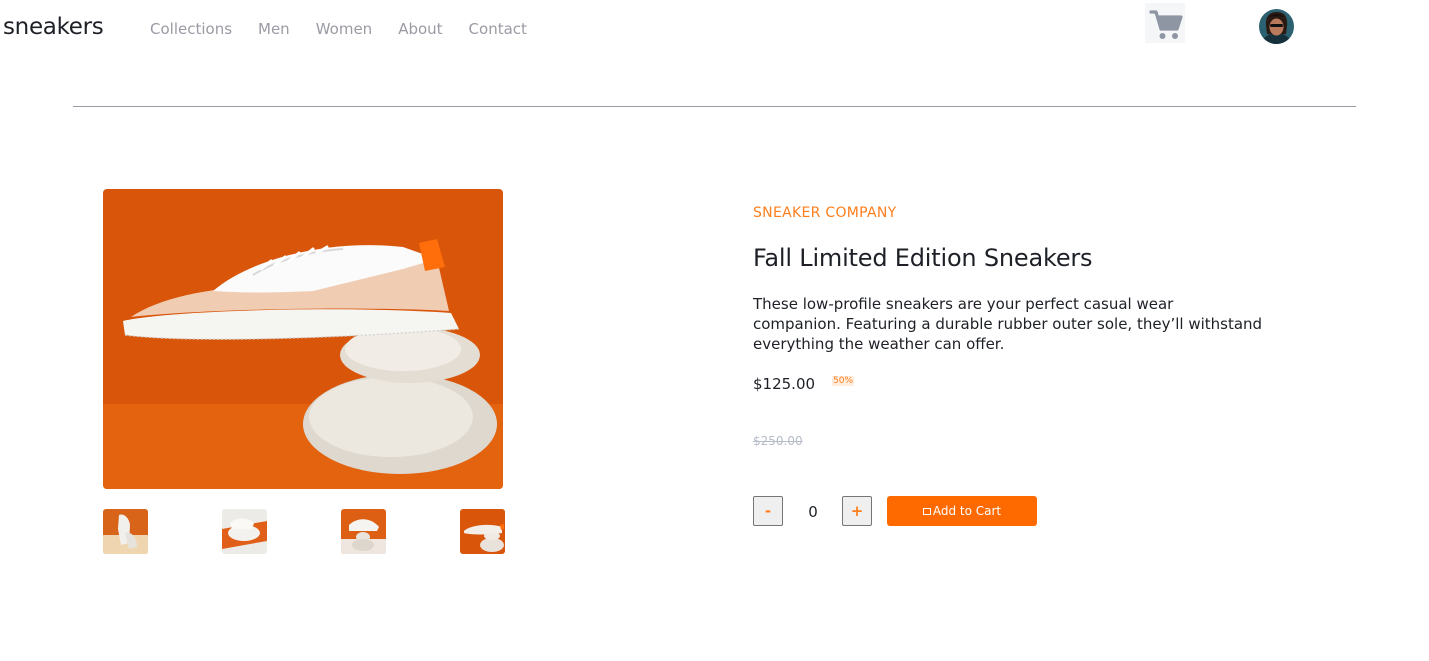 This screenshot has height=661, width=1429. I want to click on product-main-image, so click(303, 339).